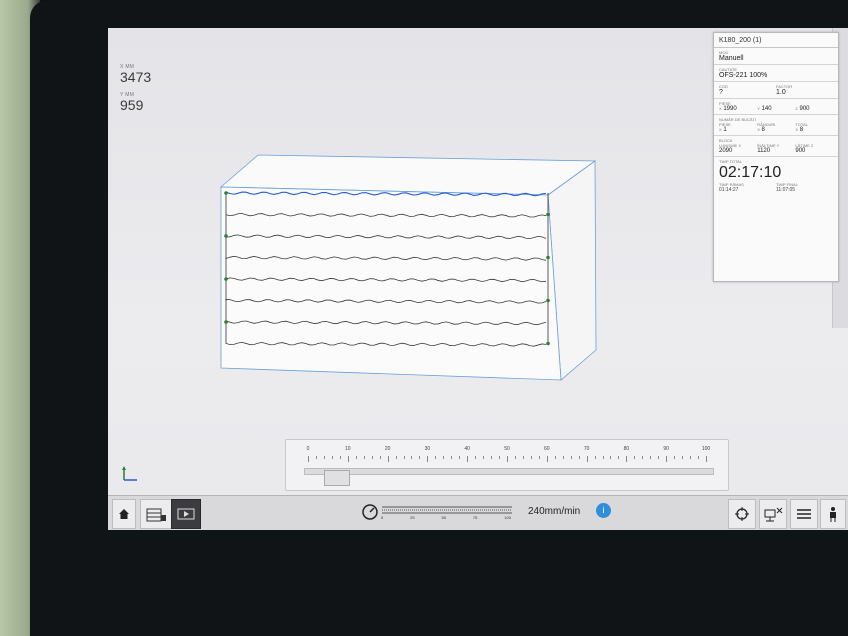 This screenshot has width=848, height=636. Describe the element at coordinates (626, 449) in the screenshot. I see `slider-tick-label: 80` at that location.